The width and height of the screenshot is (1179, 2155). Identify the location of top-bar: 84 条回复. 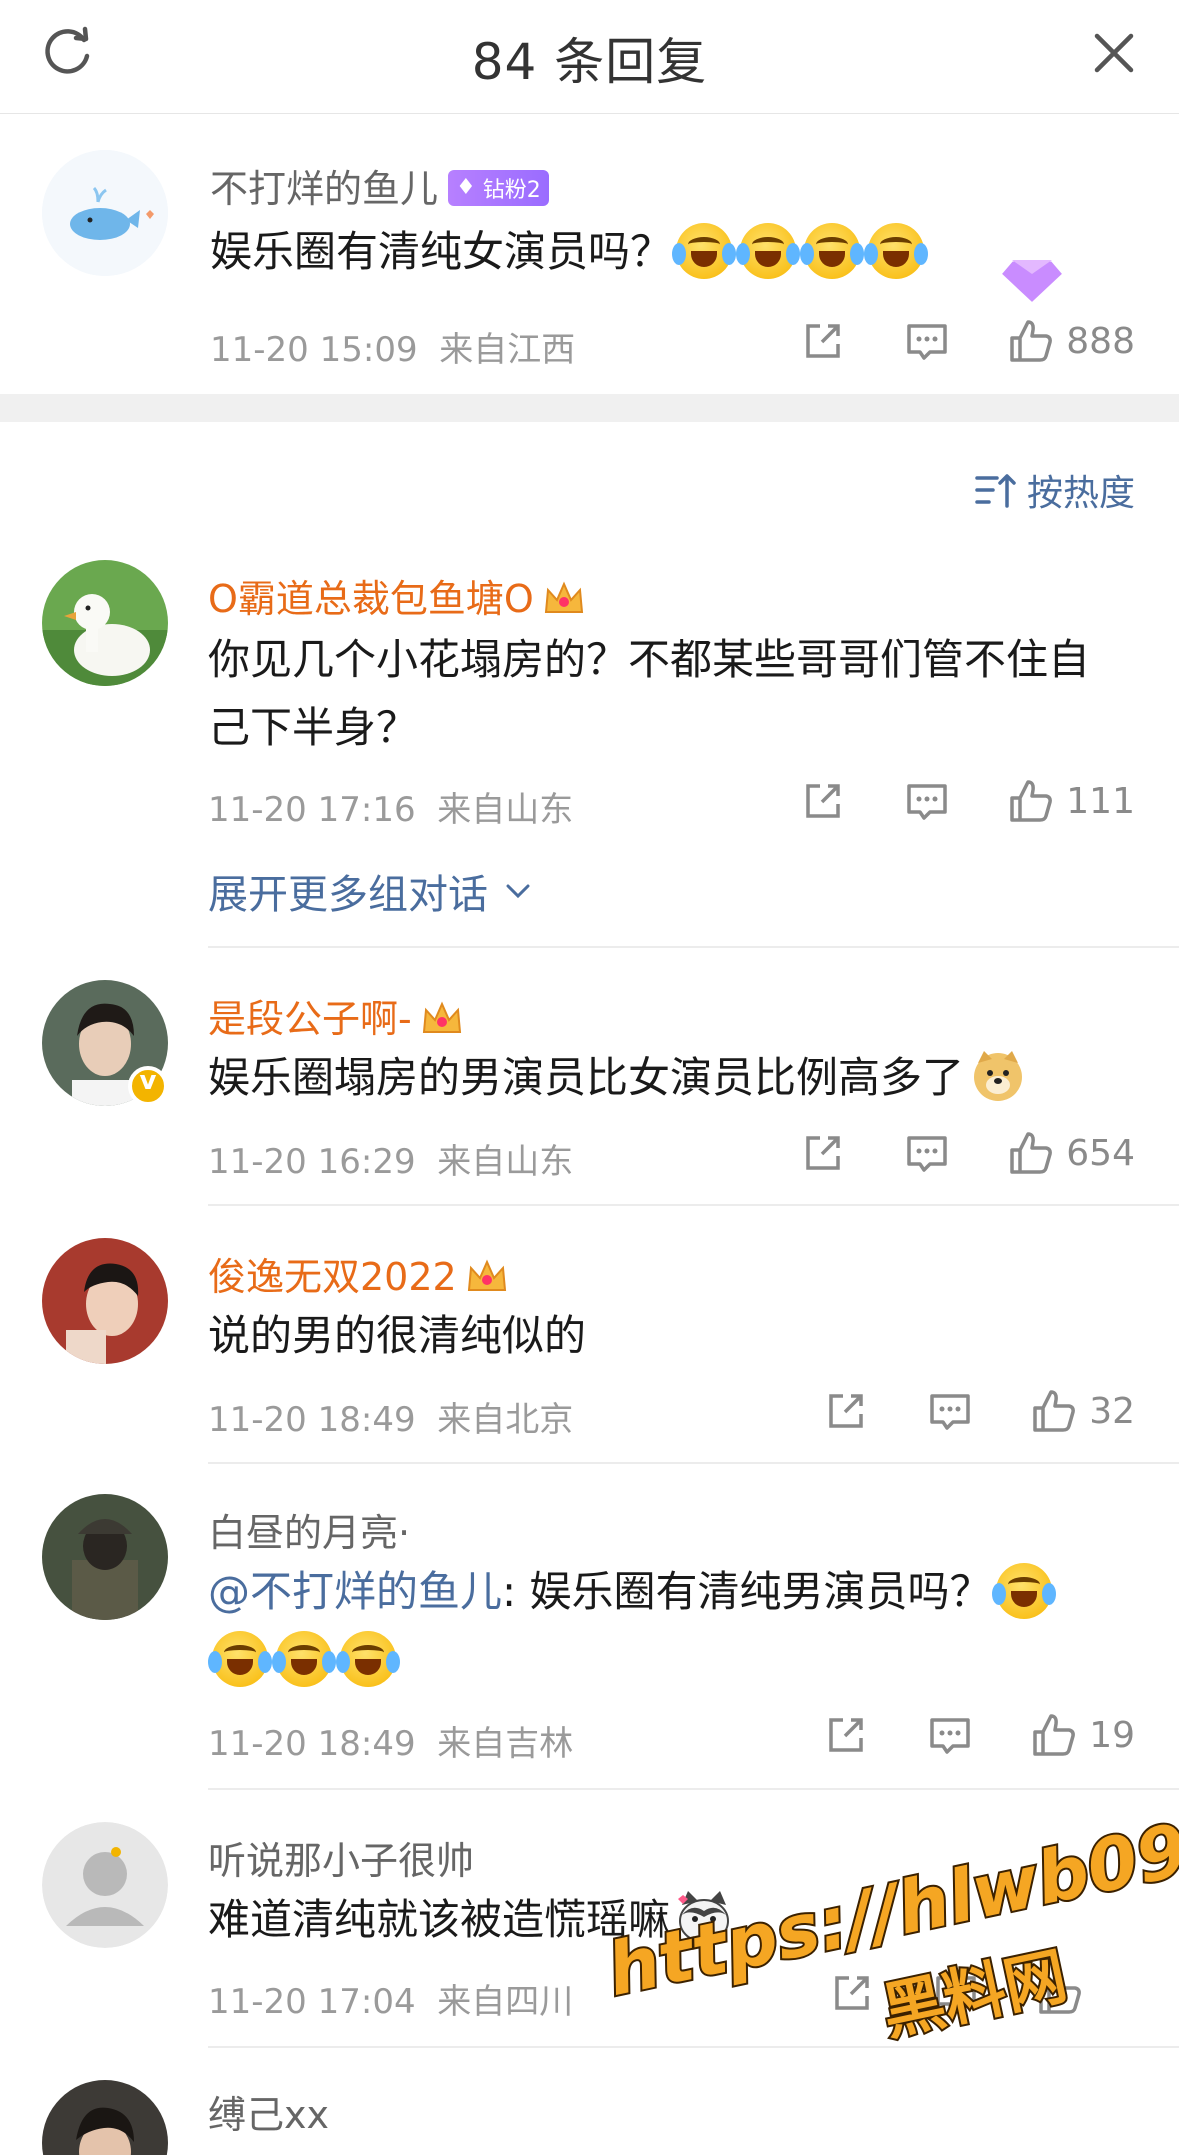
(589, 57).